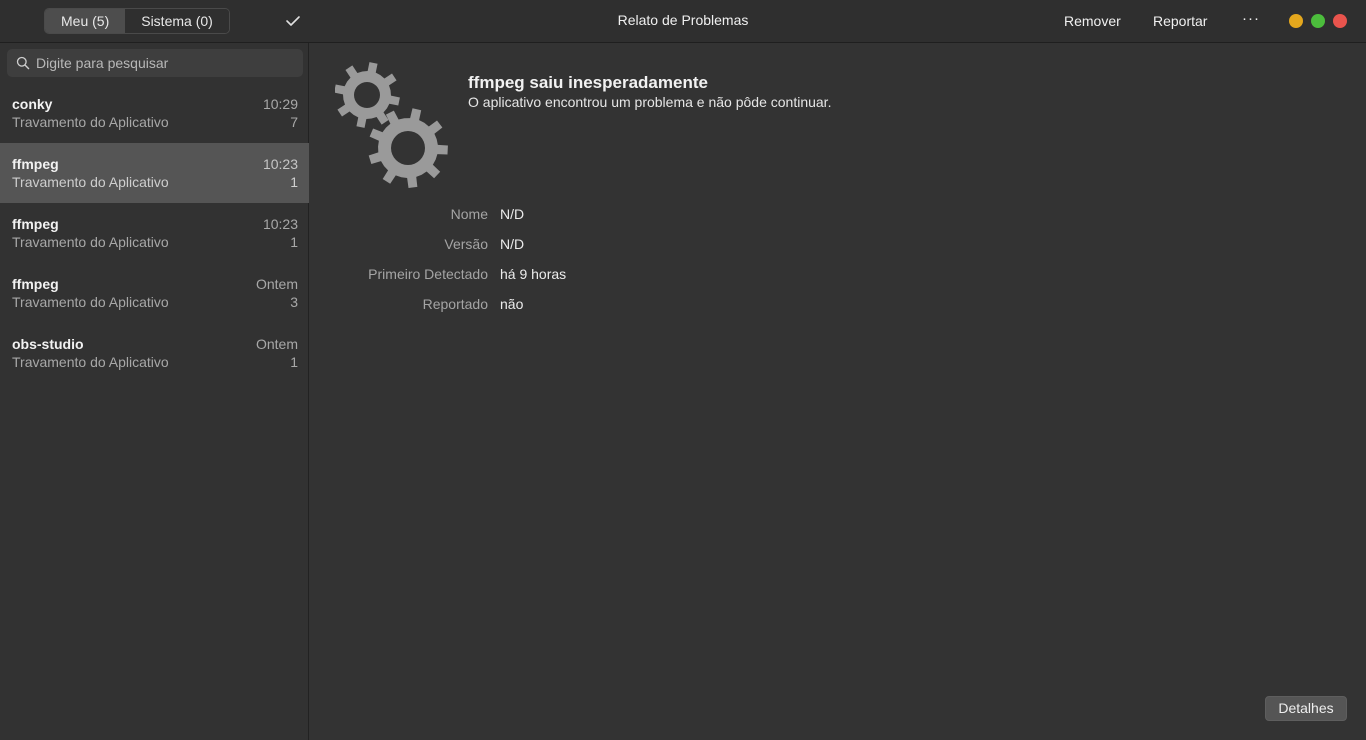  What do you see at coordinates (32, 104) in the screenshot?
I see `item-app-name: conky` at bounding box center [32, 104].